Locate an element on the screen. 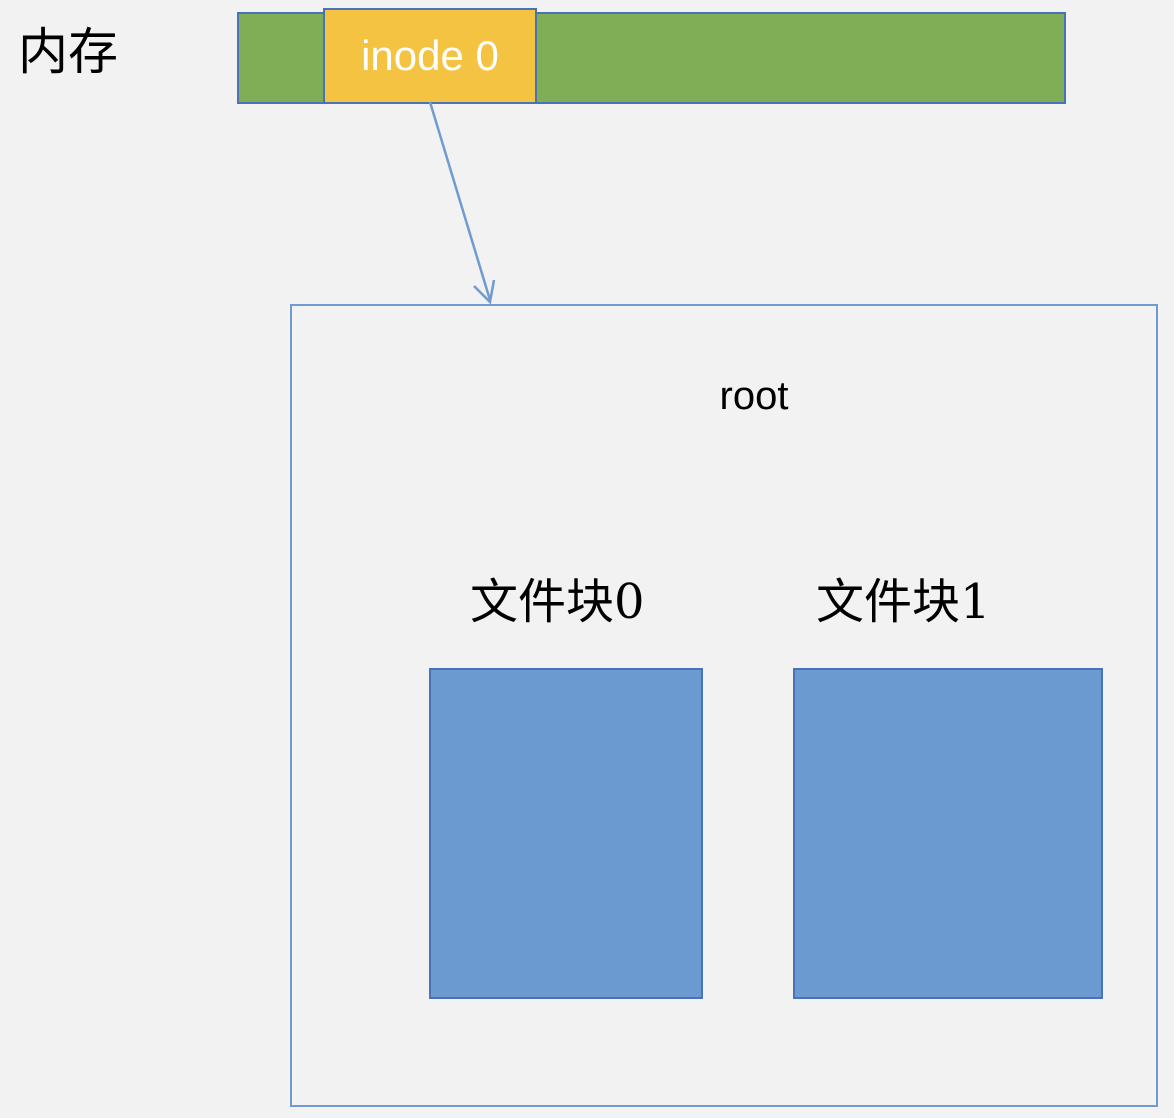 The width and height of the screenshot is (1174, 1118). file-block-1-label: 文件块1 is located at coordinates (903, 602).